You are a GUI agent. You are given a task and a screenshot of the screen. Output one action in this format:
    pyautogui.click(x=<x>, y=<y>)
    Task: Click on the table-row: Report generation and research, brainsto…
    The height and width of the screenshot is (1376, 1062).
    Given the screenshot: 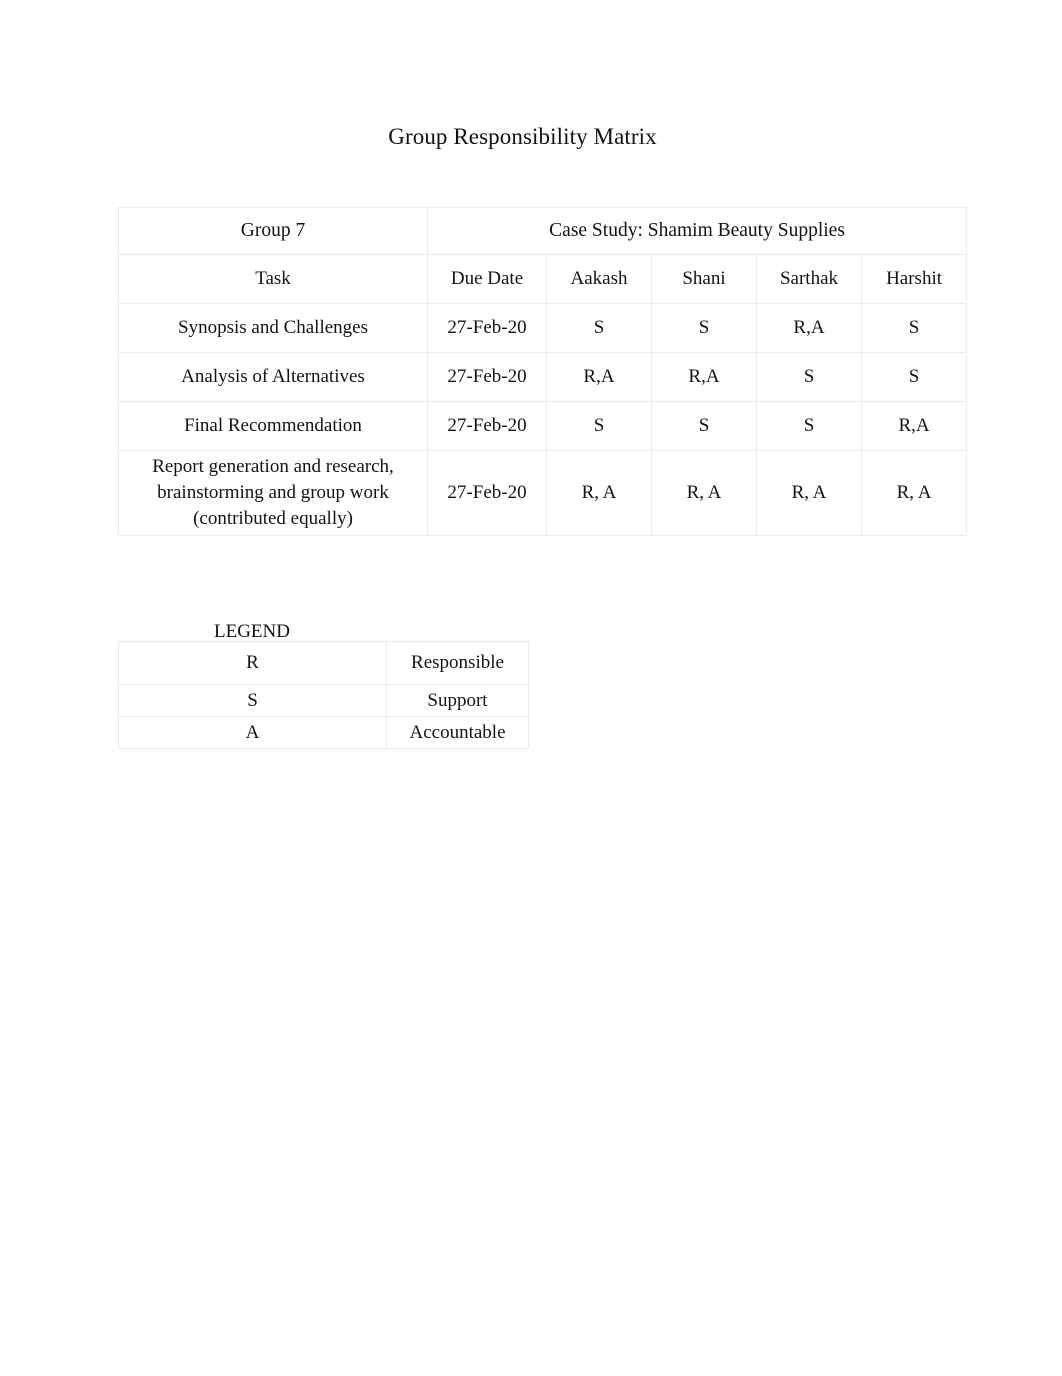 What is the action you would take?
    pyautogui.click(x=543, y=493)
    